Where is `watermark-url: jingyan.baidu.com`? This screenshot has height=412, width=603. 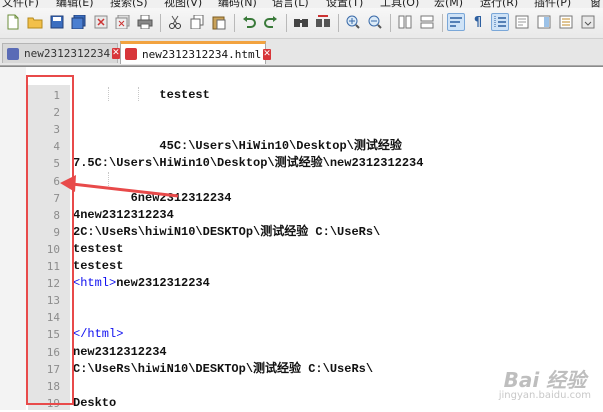
watermark-url: jingyan.baidu.com is located at coordinates (544, 395).